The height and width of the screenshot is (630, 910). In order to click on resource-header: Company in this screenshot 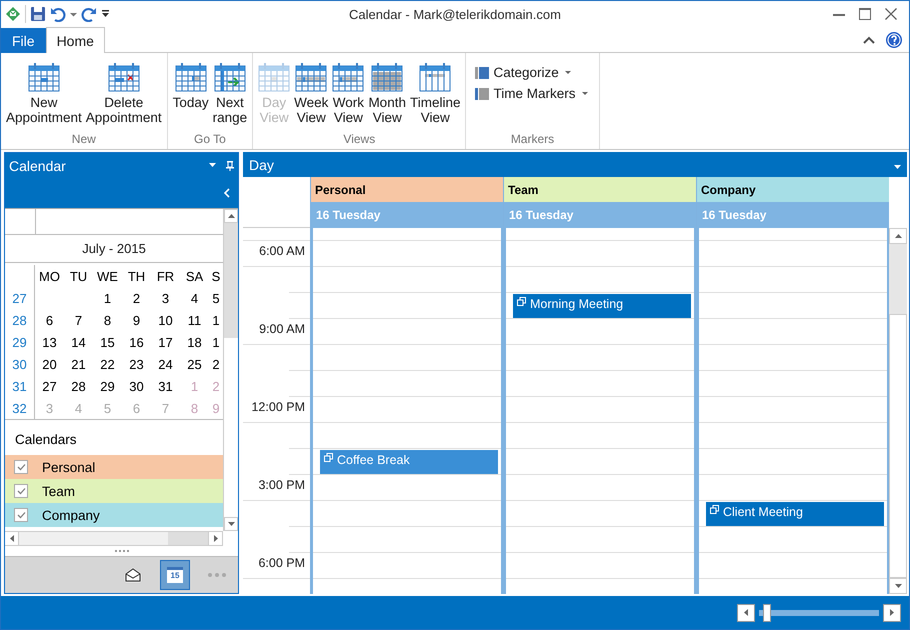, I will do `click(793, 189)`.